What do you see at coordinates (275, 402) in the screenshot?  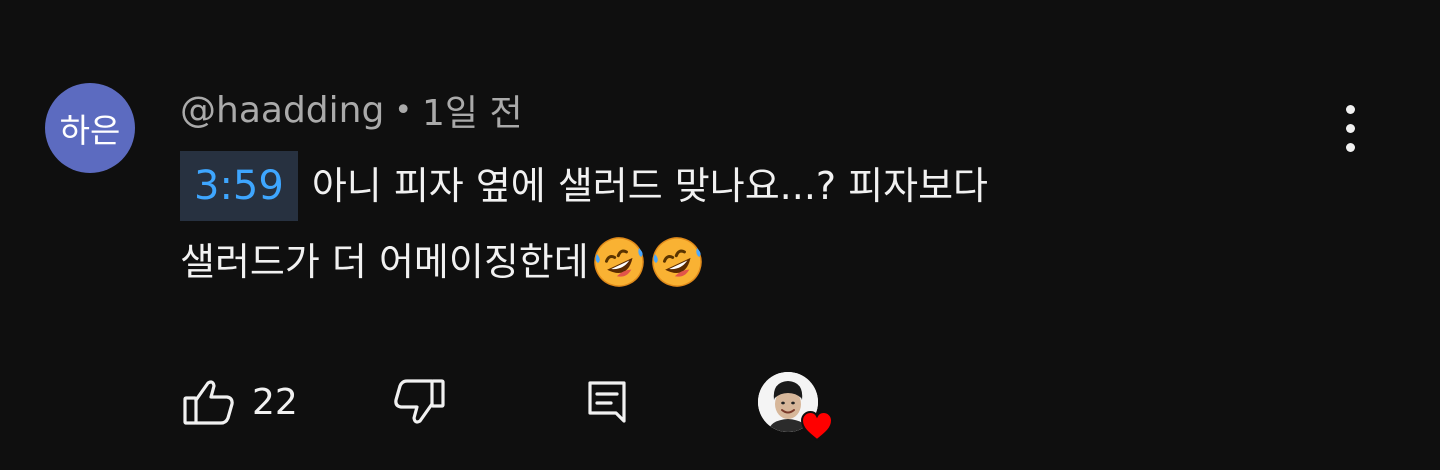 I see `like-count: 22` at bounding box center [275, 402].